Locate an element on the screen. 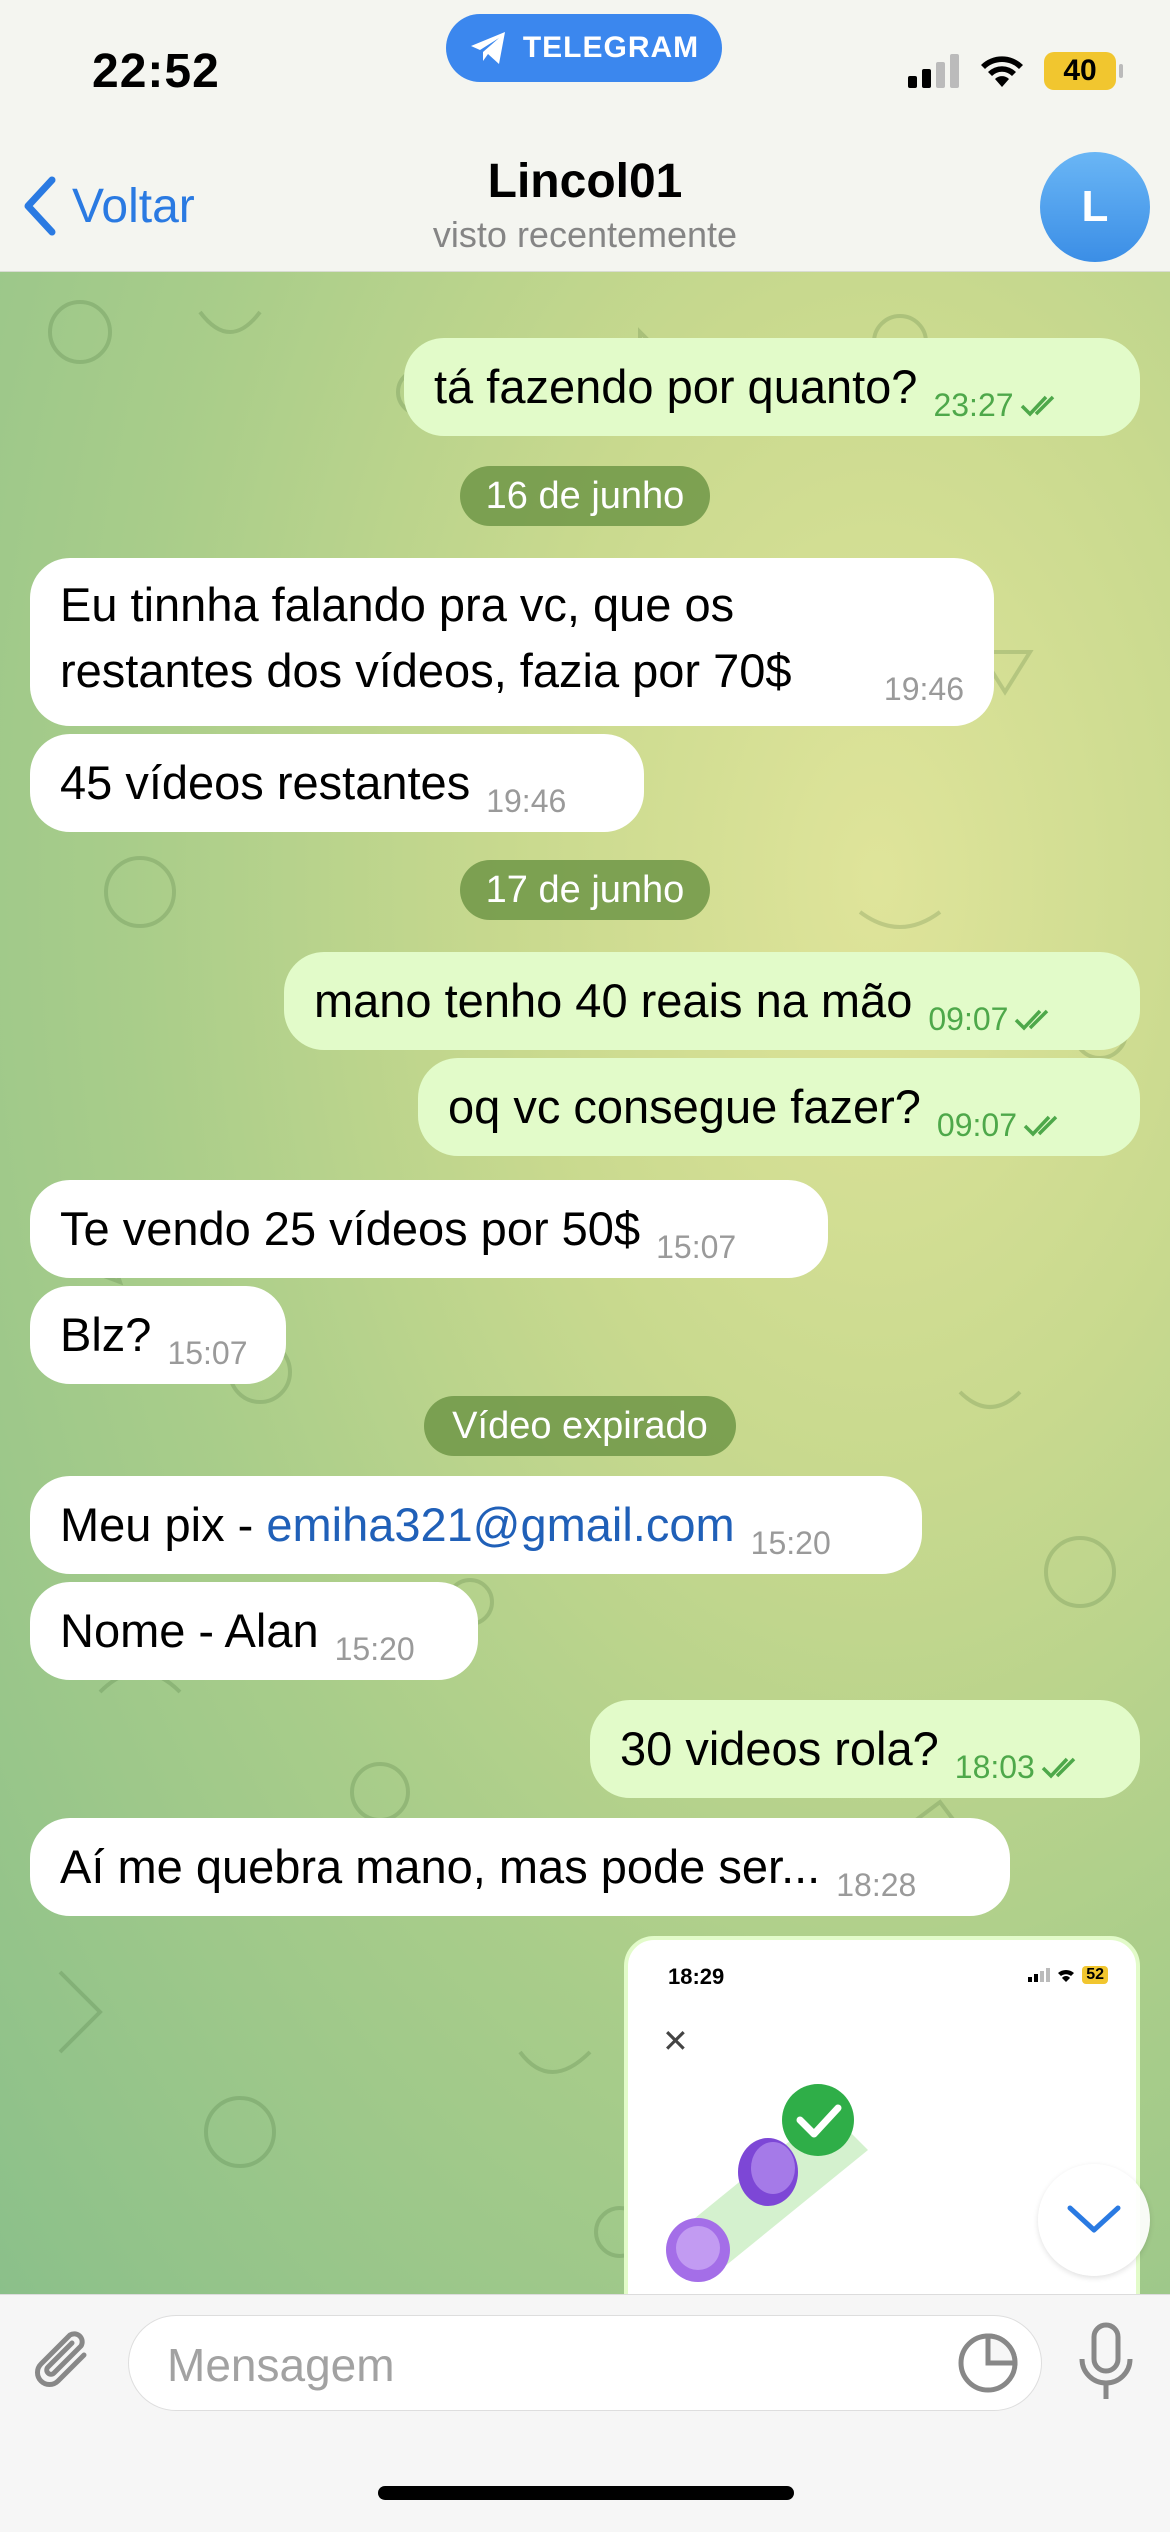 The height and width of the screenshot is (2532, 1170). message-placeholder: Mensagem is located at coordinates (281, 2365).